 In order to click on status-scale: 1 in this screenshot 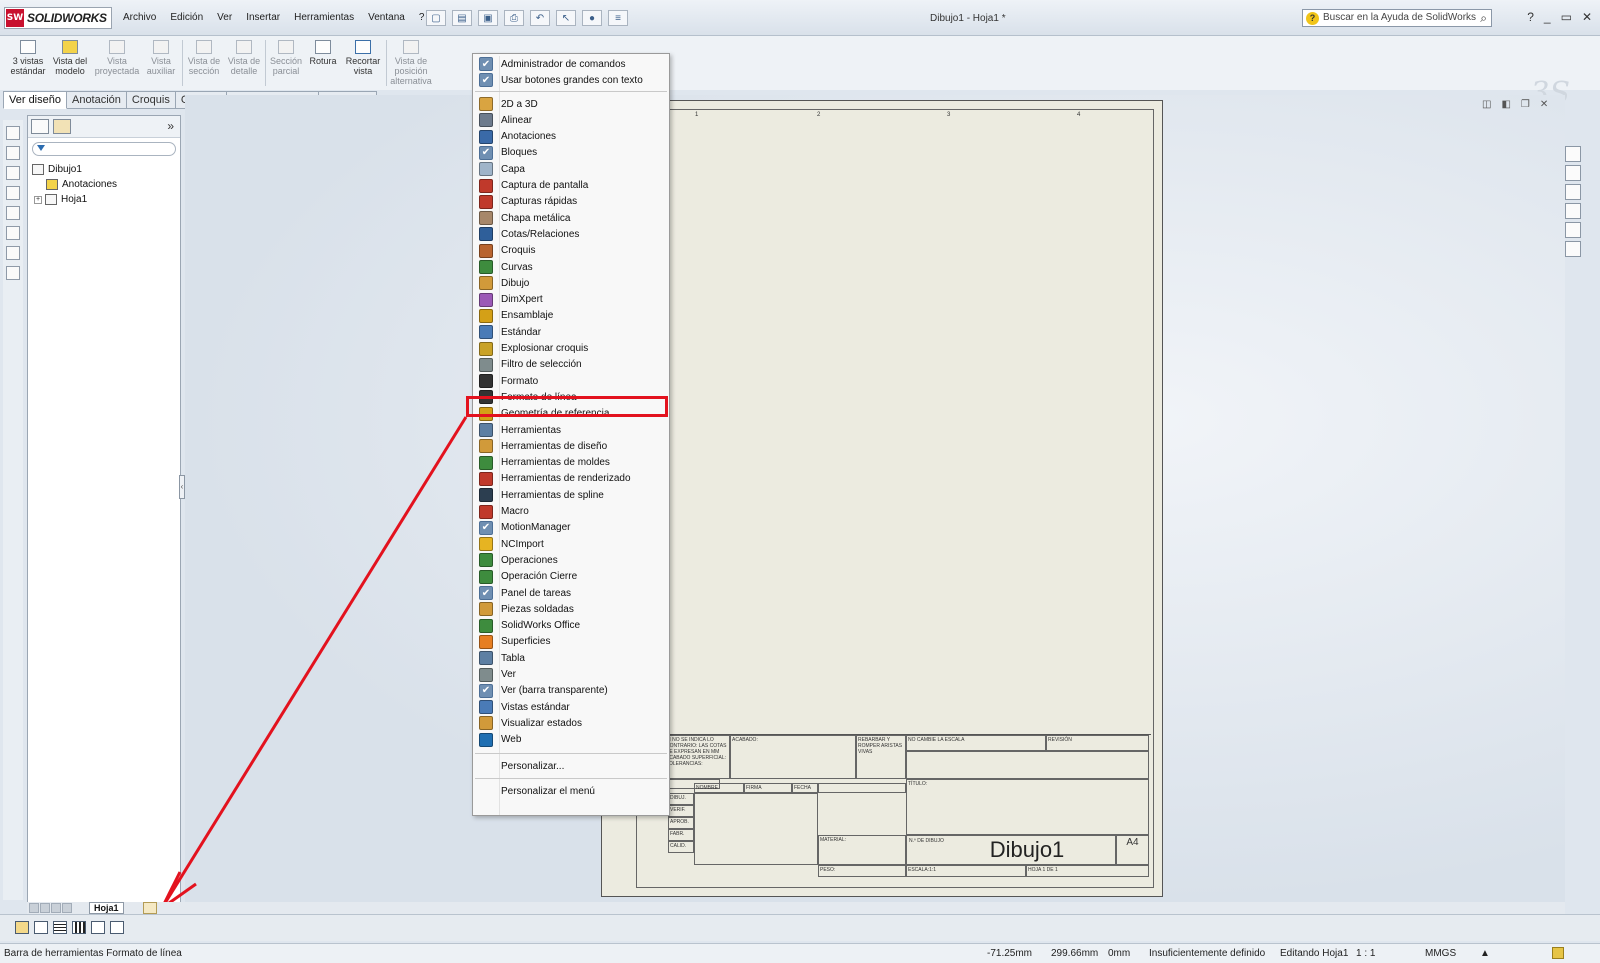, I will do `click(1366, 953)`.